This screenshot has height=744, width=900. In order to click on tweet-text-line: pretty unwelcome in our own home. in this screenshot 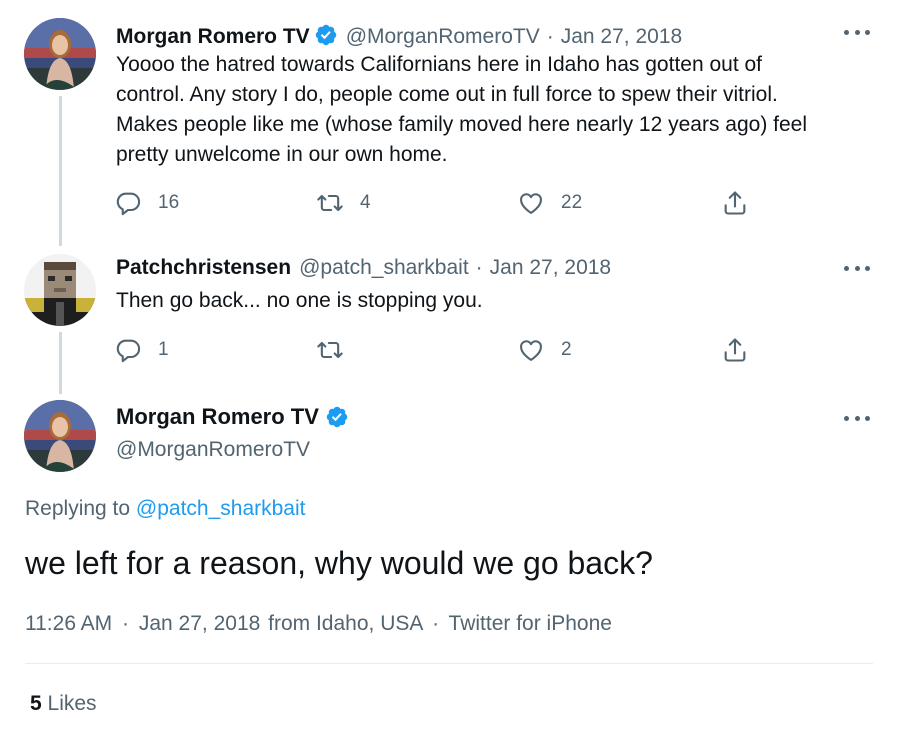, I will do `click(282, 154)`.